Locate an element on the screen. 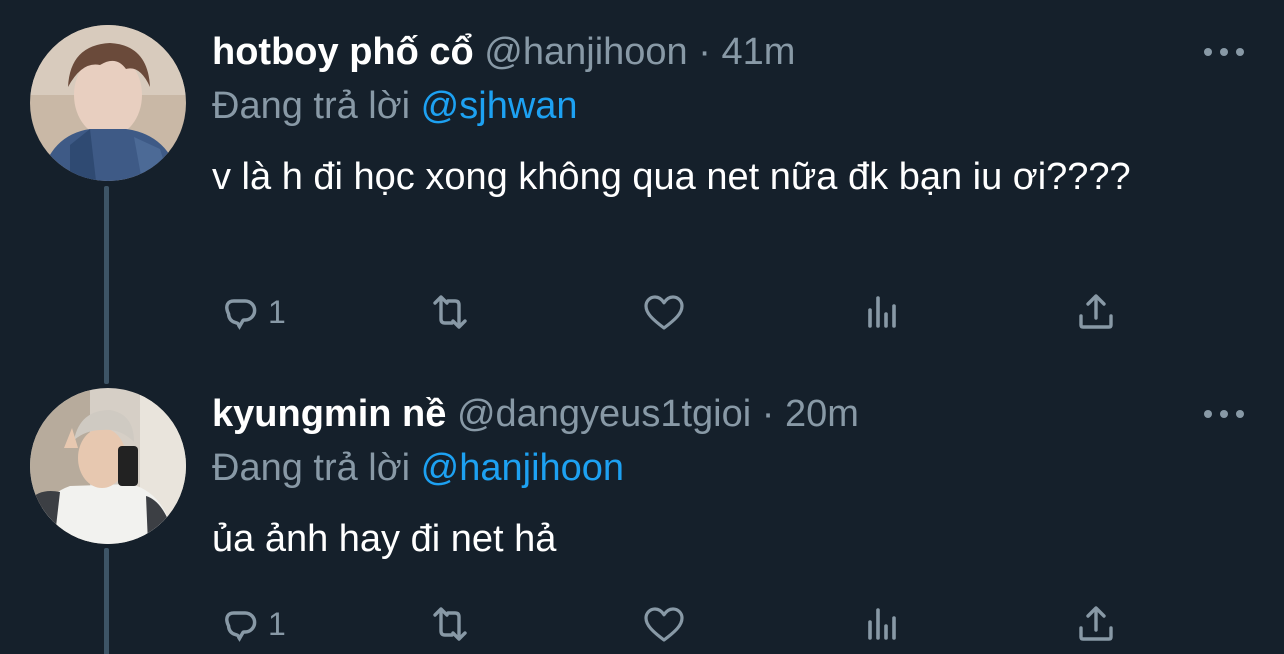 The height and width of the screenshot is (654, 1284). tweet-header: kyungmin nề @dangyeus1tgioi · 20m is located at coordinates (535, 414).